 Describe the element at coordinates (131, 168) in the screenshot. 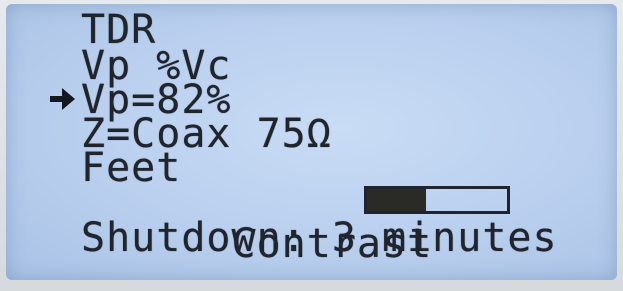

I see `menu-item-units: Feet` at that location.